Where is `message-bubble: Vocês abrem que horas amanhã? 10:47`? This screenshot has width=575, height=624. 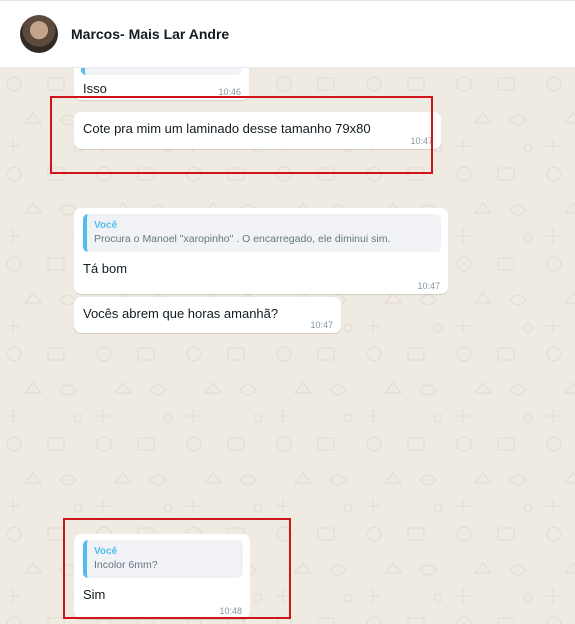
message-bubble: Vocês abrem que horas amanhã? 10:47 is located at coordinates (207, 315).